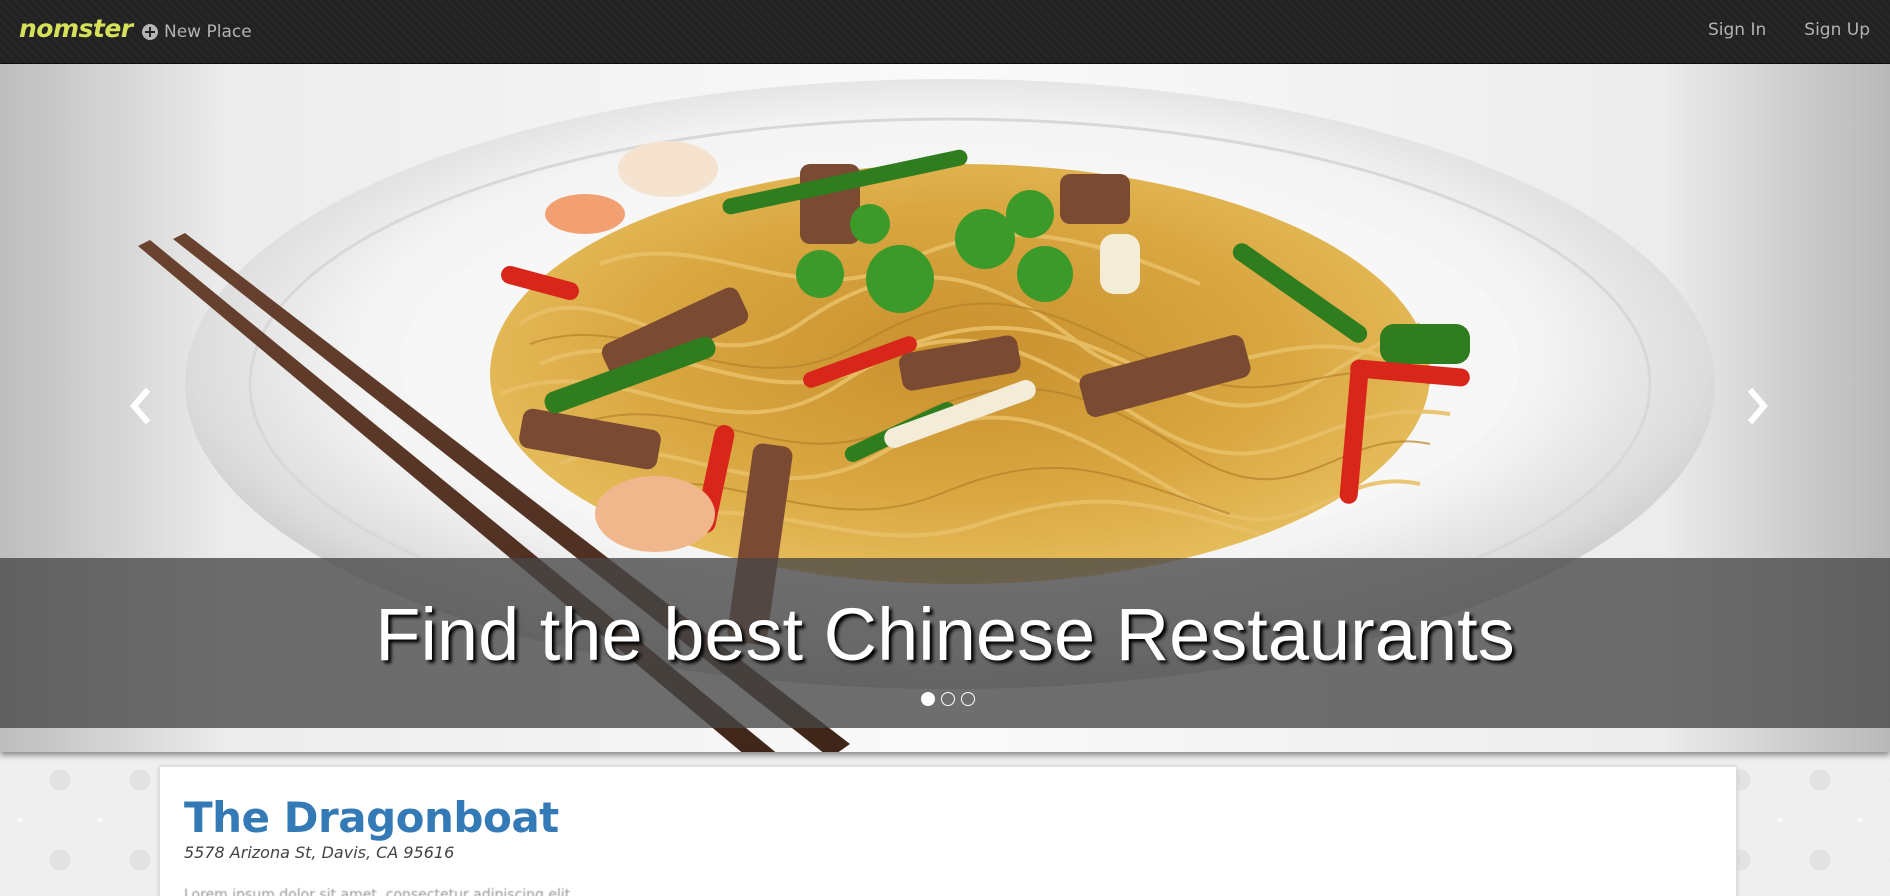  Describe the element at coordinates (945, 634) in the screenshot. I see `carousel-caption: Find the best Chinese Restaurants` at that location.